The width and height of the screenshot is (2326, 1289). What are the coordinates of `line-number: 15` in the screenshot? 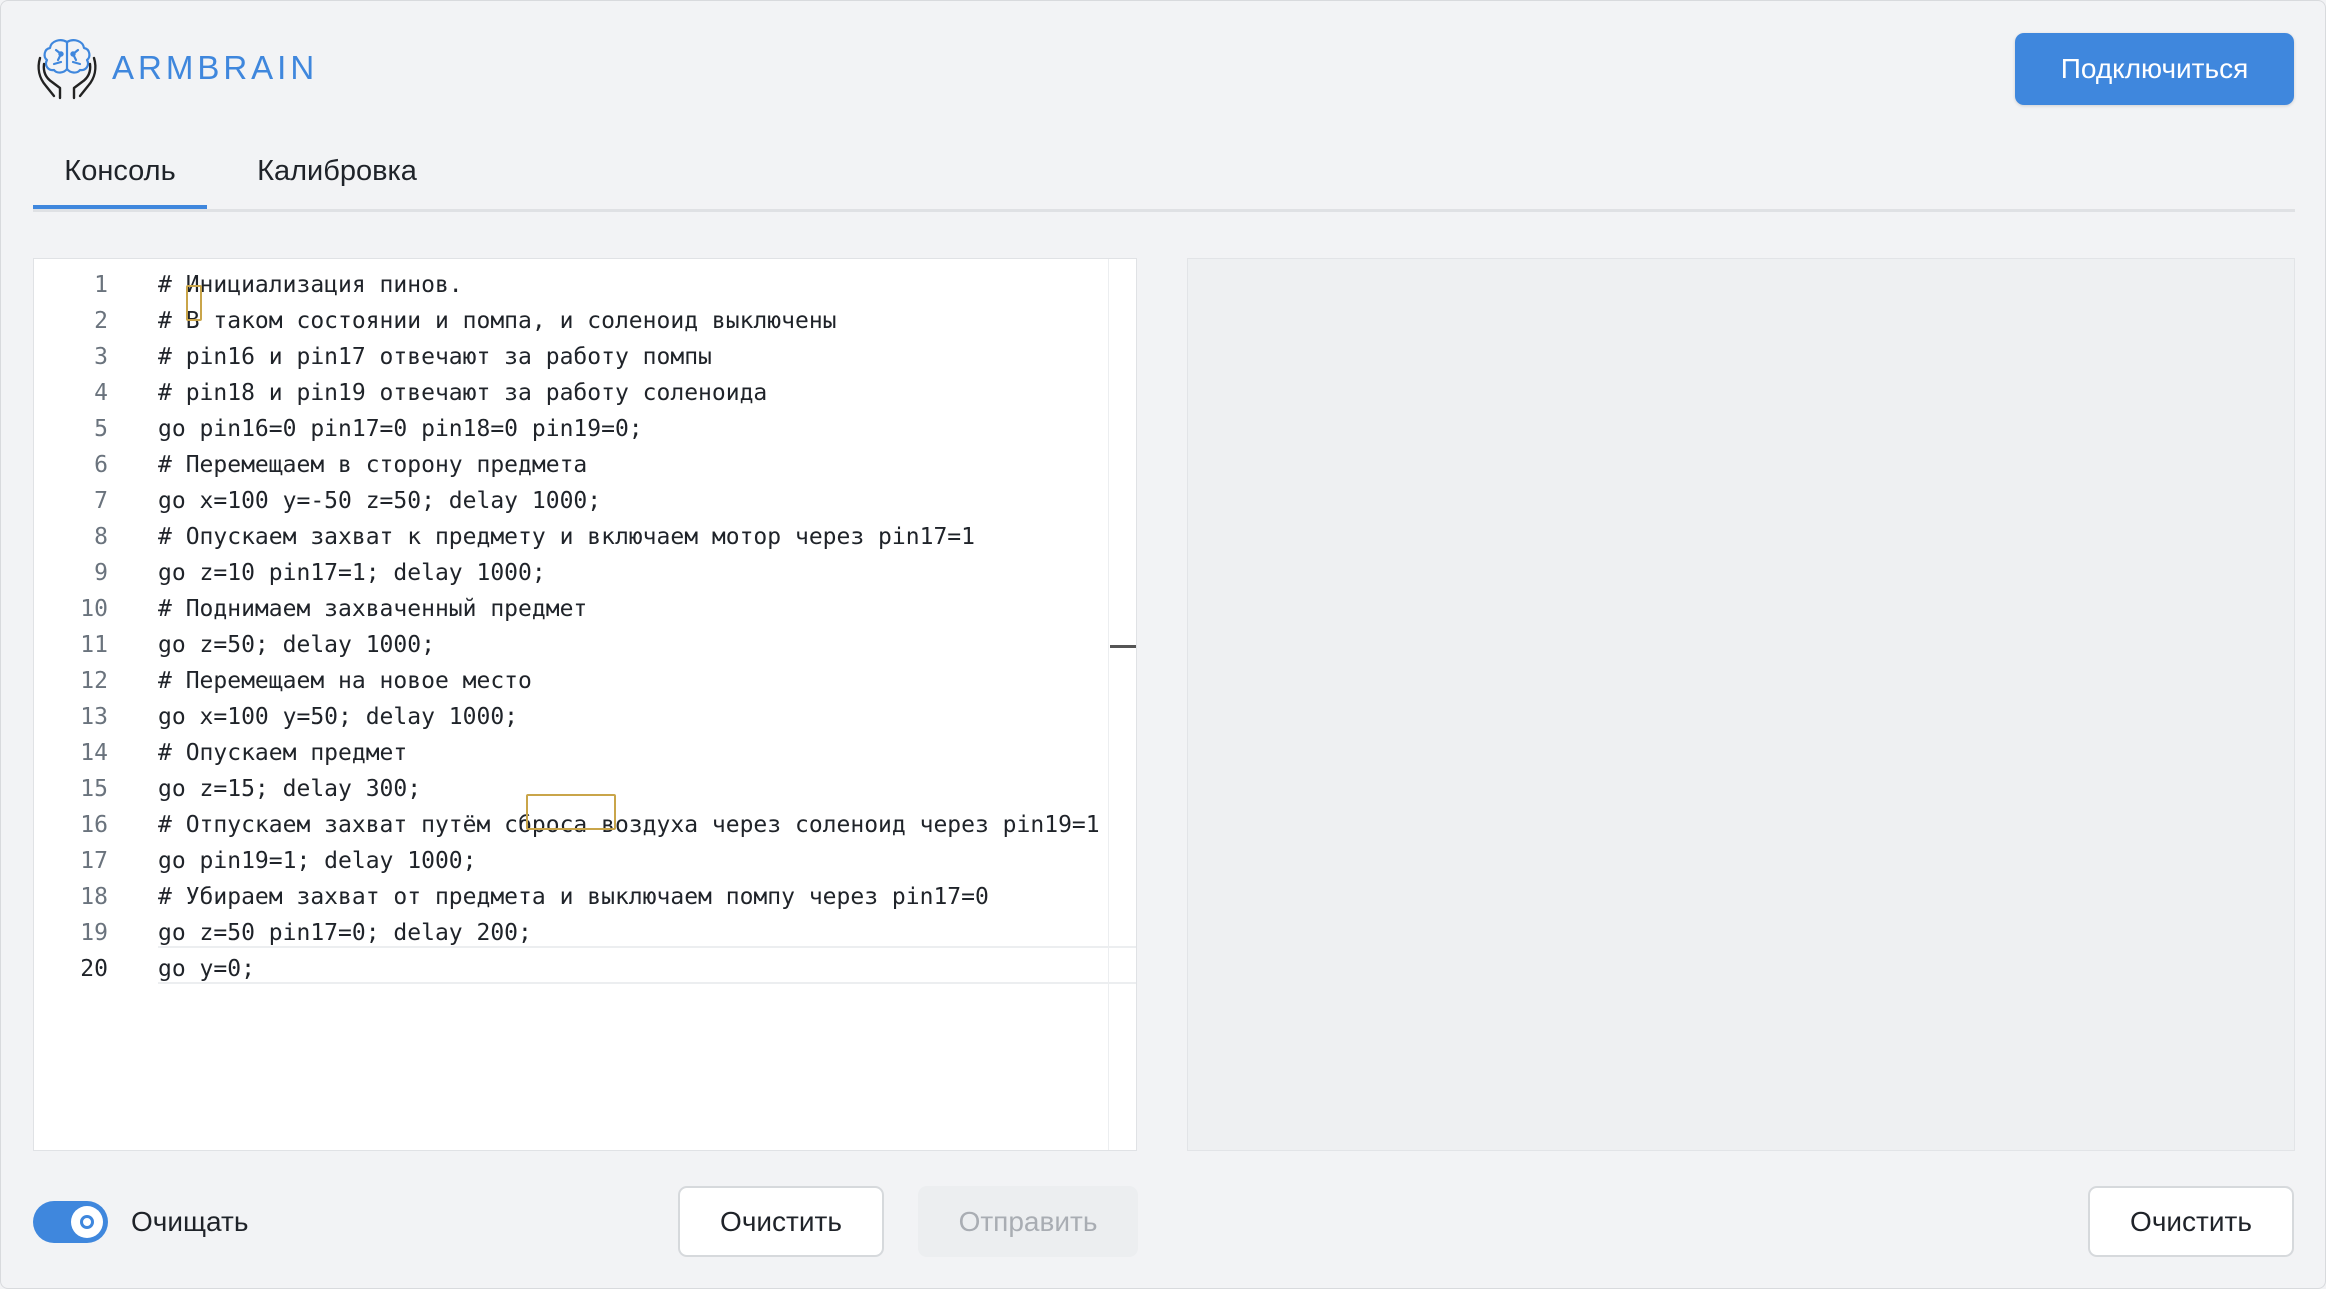 It's located at (94, 789).